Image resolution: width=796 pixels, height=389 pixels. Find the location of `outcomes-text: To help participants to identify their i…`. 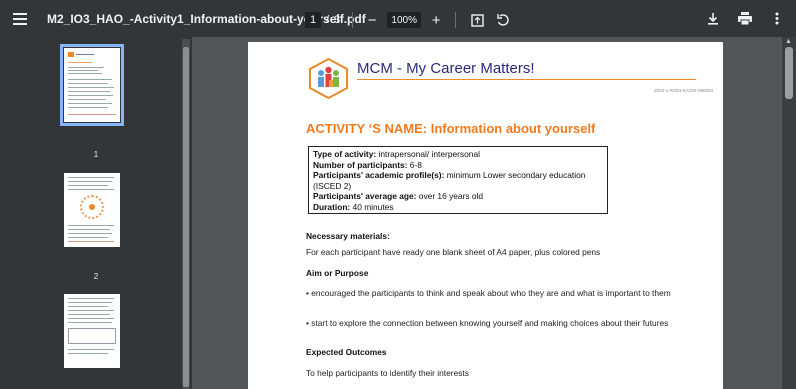

outcomes-text: To help participants to identify their i… is located at coordinates (387, 373).